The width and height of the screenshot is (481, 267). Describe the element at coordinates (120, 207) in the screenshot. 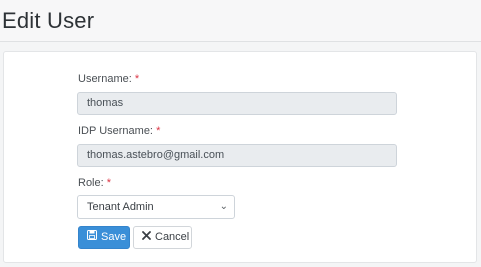

I see `role-select-value: Tenant Admin` at that location.